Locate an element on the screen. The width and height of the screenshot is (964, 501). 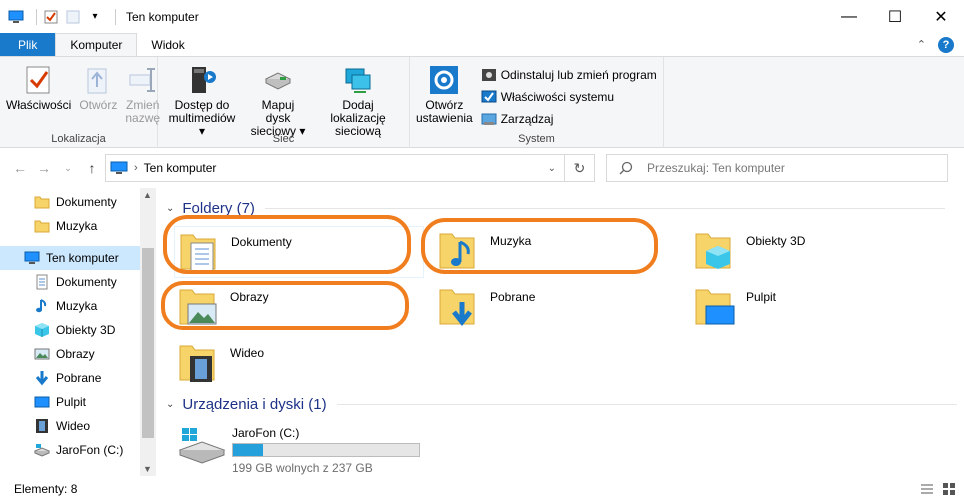
forward-arrow-icon: → is located at coordinates (44, 168).